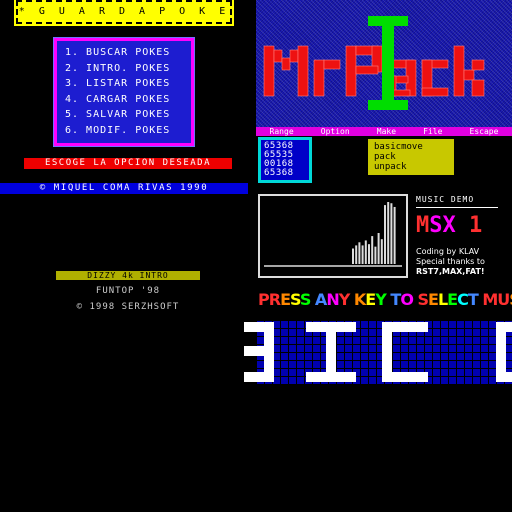 The width and height of the screenshot is (512, 512). Describe the element at coordinates (411, 147) in the screenshot. I see `option-basicmove: basicmove` at that location.